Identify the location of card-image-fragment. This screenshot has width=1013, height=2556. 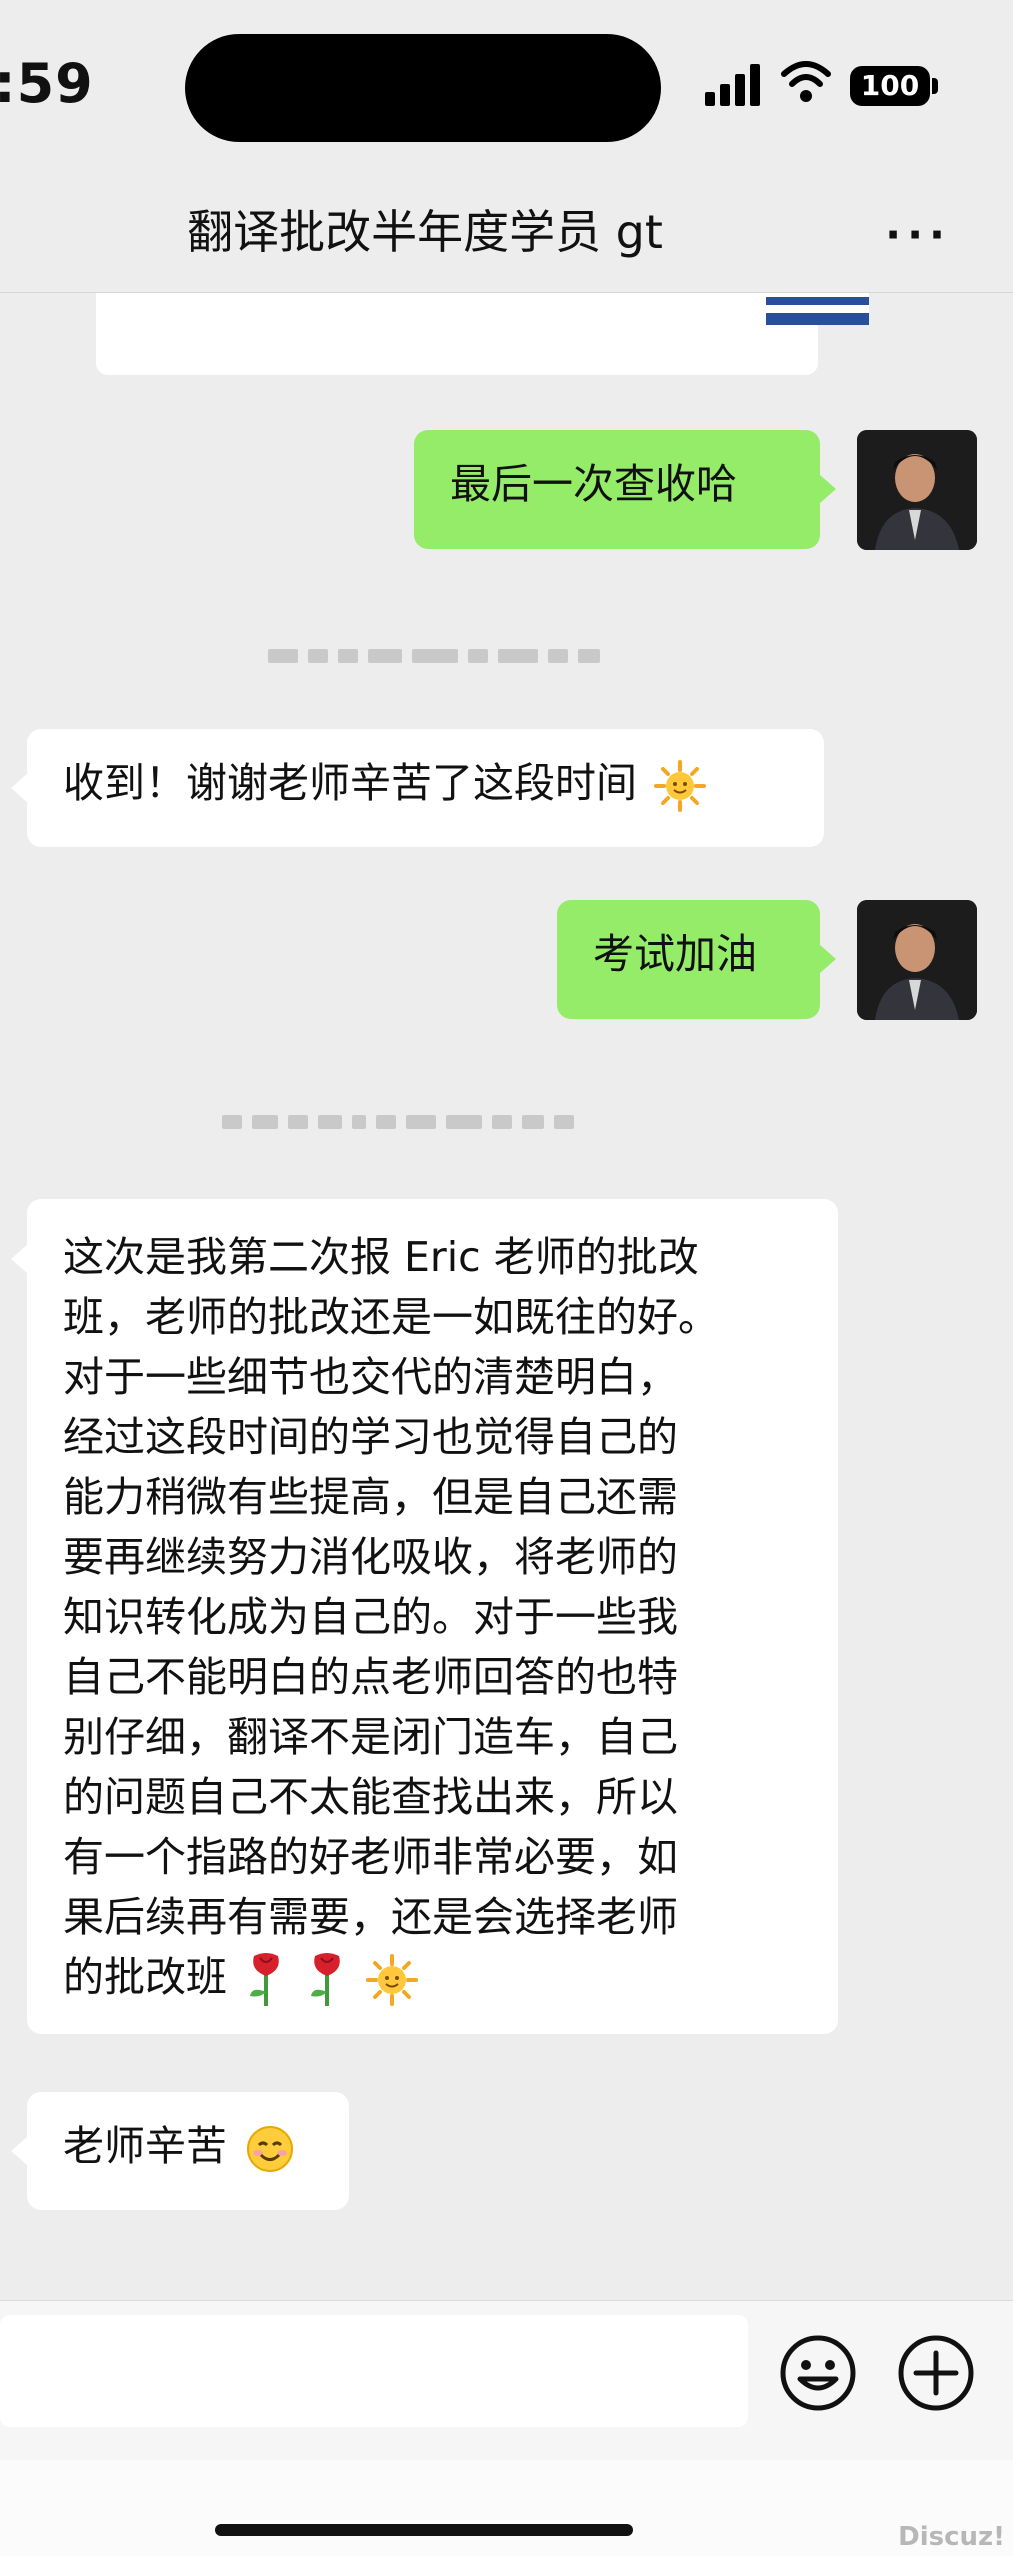
(817, 309).